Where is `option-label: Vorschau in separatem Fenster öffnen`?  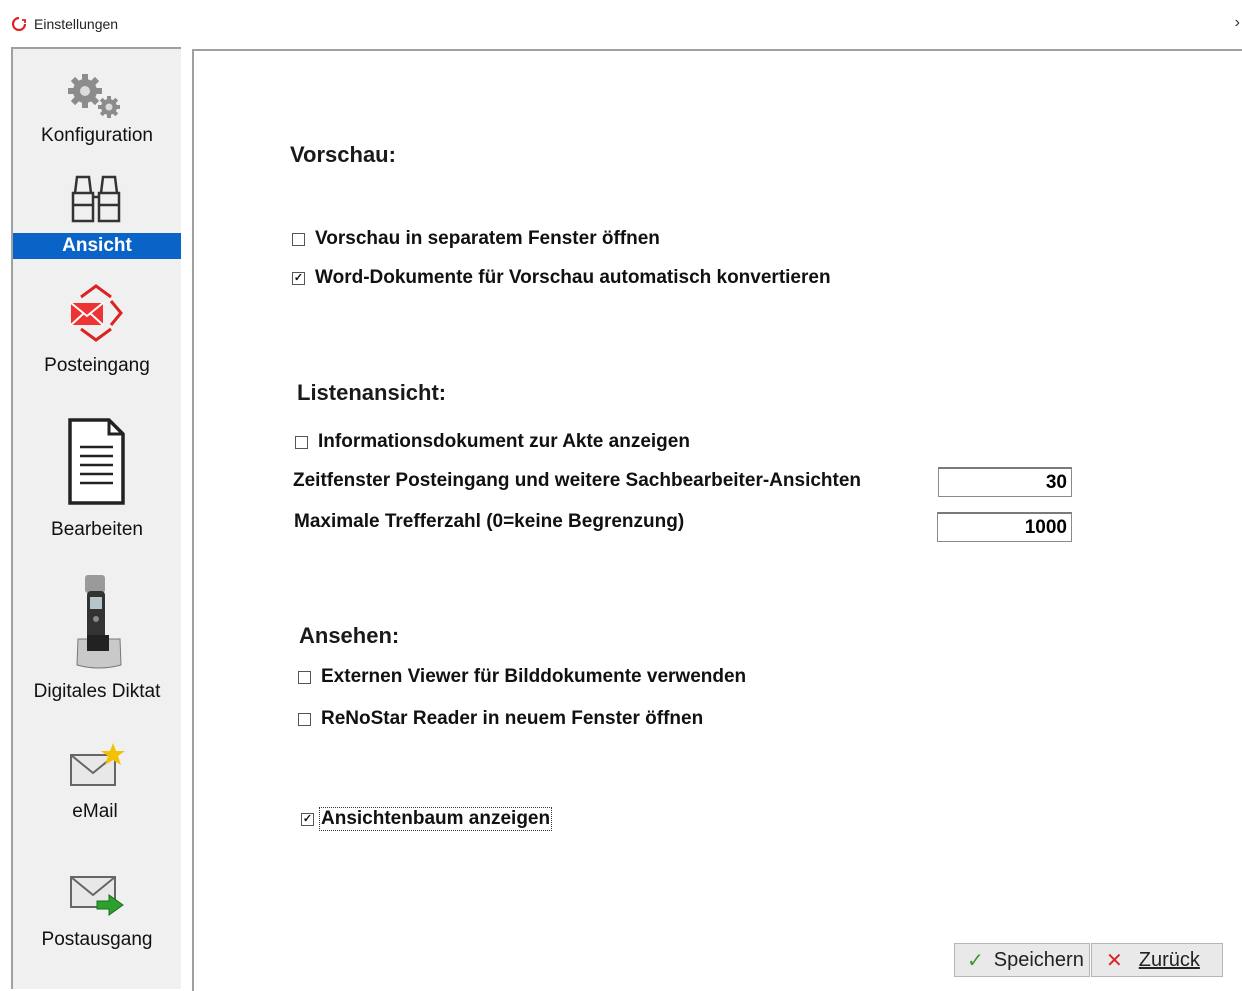 option-label: Vorschau in separatem Fenster öffnen is located at coordinates (487, 238).